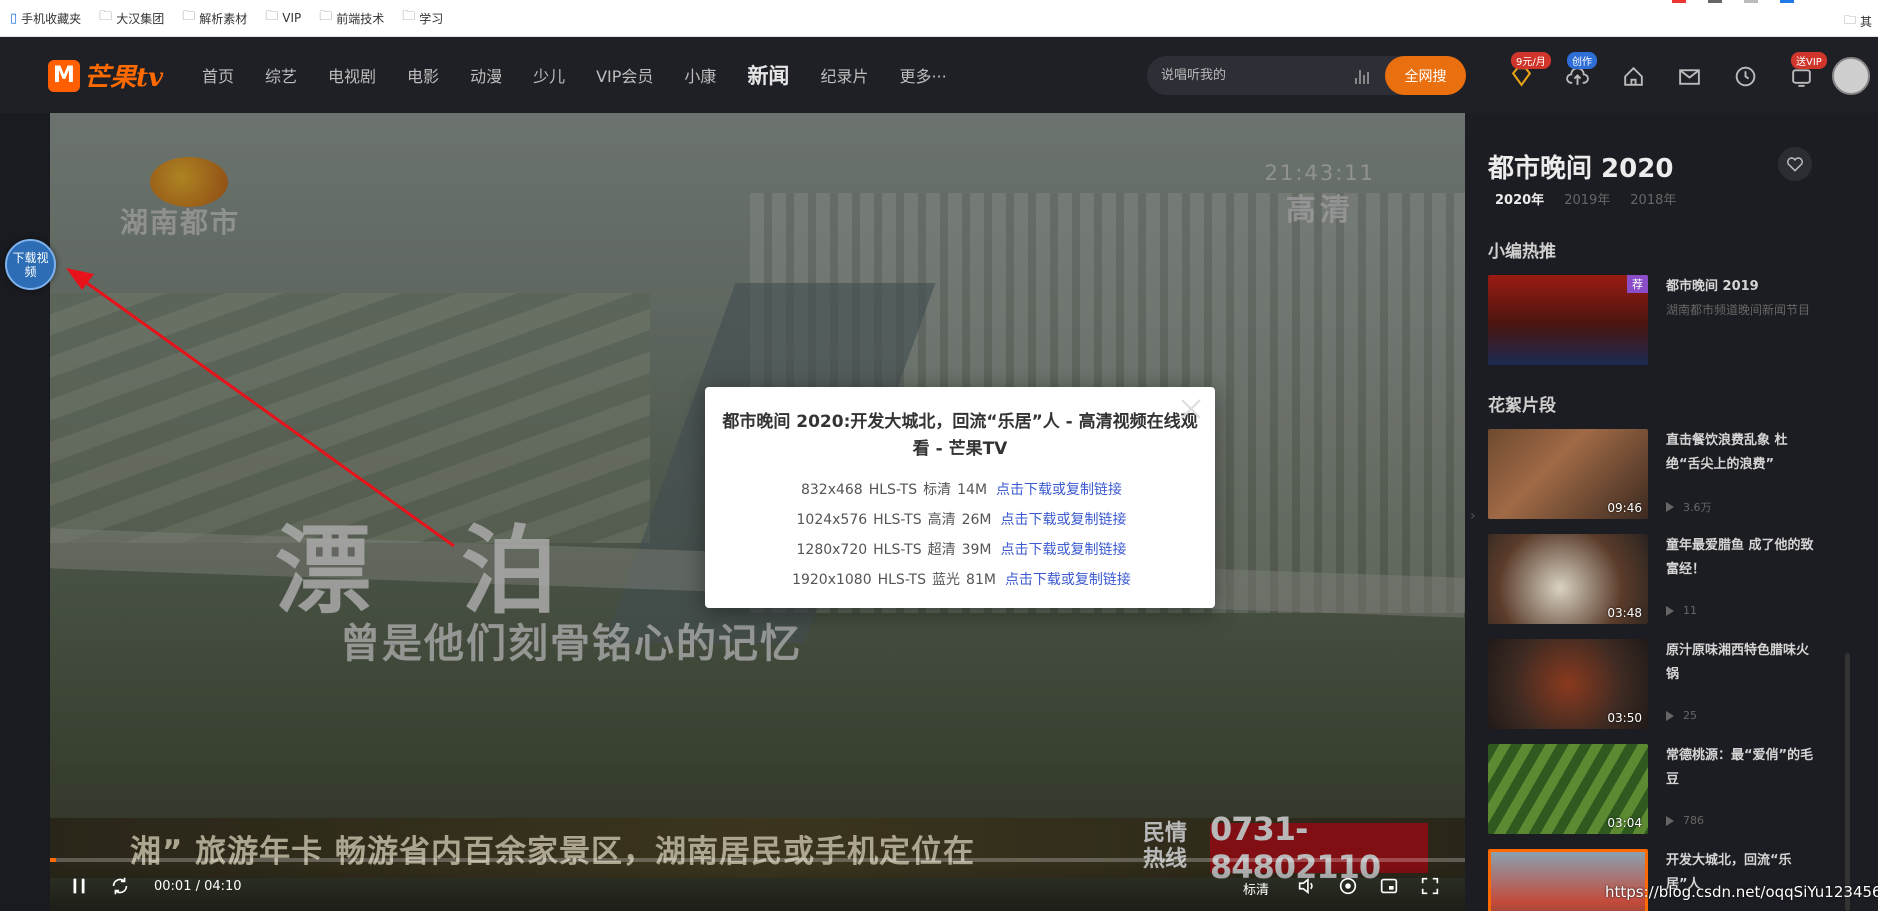 Image resolution: width=1878 pixels, height=911 pixels. I want to click on play-count: 25, so click(1681, 715).